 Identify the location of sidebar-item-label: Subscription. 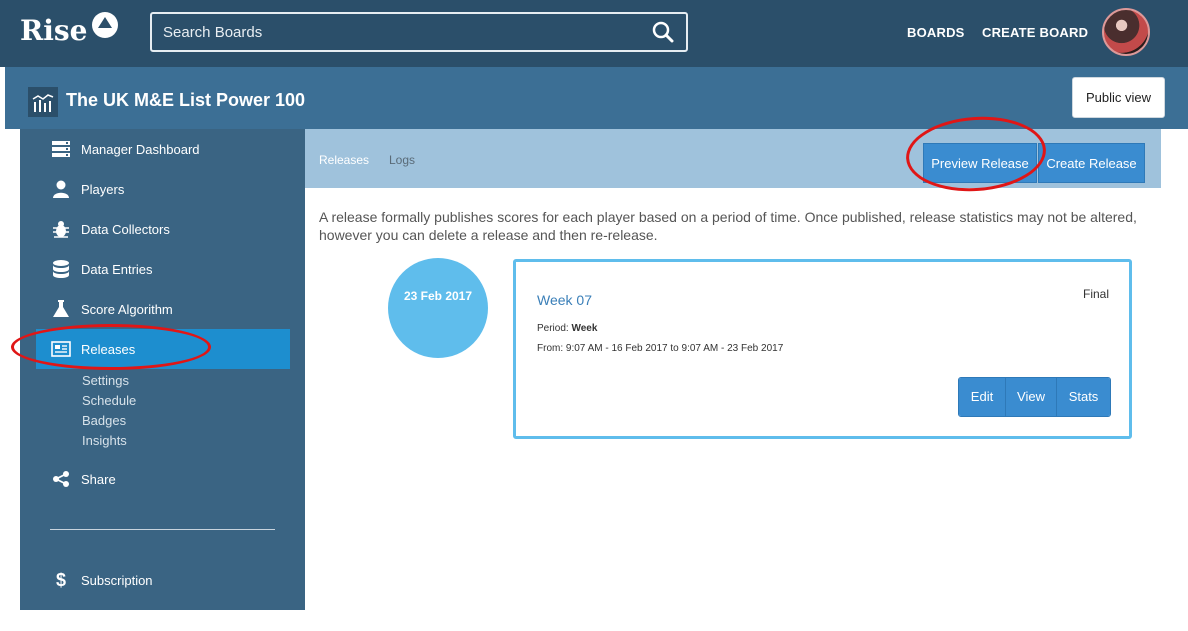
(117, 580).